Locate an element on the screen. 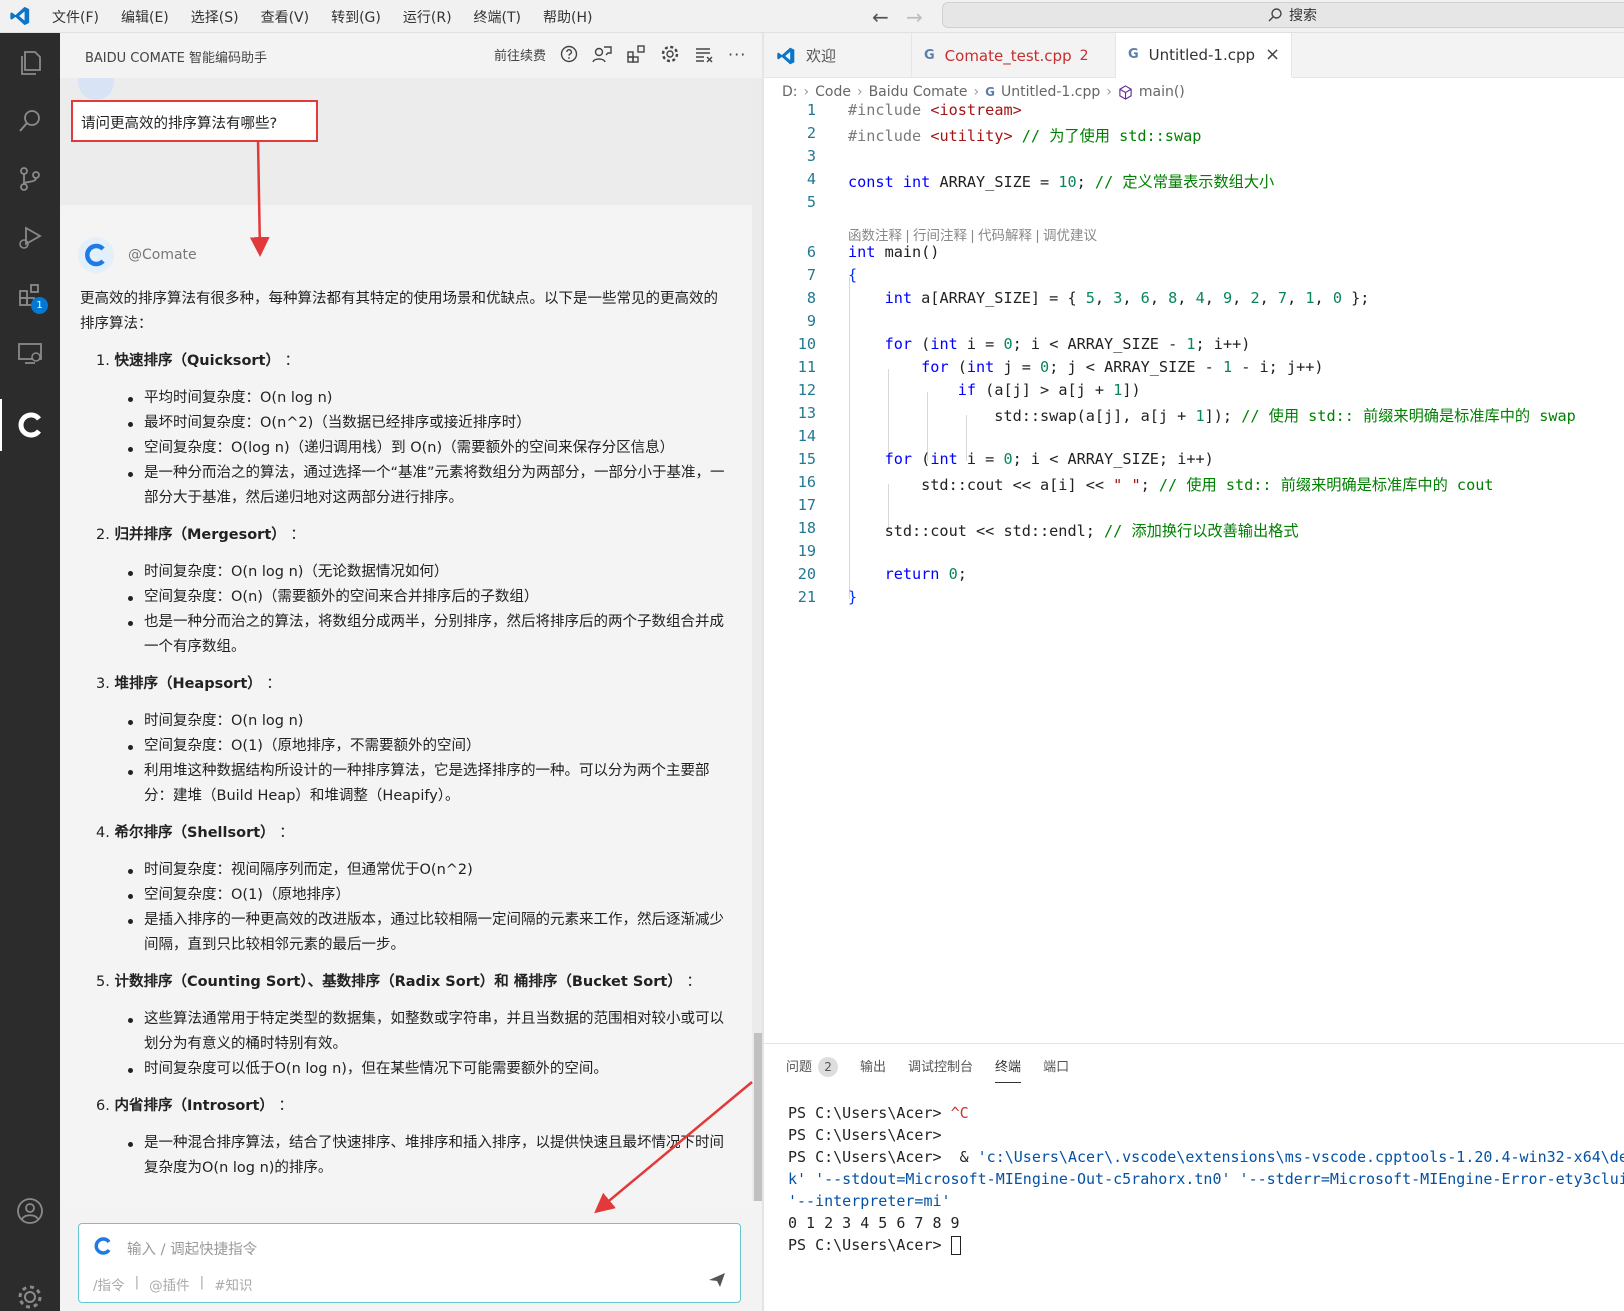  code-line: 5 is located at coordinates (1194, 204).